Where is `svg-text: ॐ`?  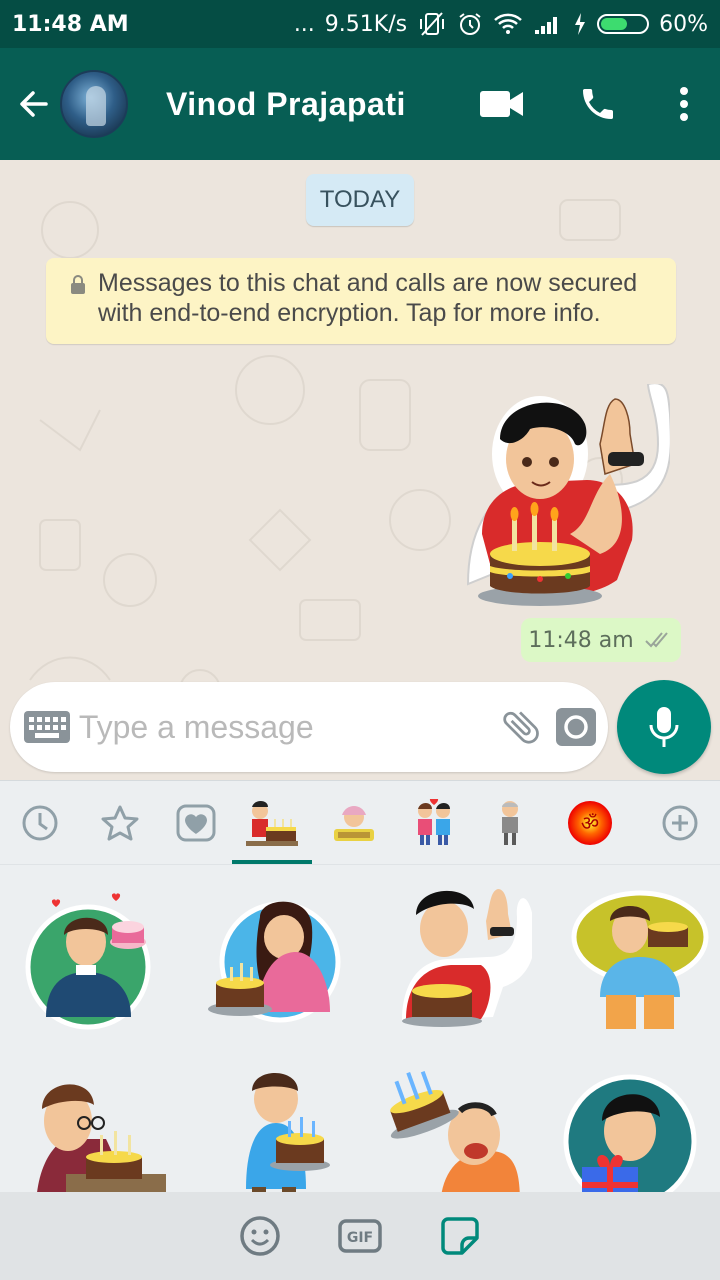
svg-text: ॐ is located at coordinates (590, 823).